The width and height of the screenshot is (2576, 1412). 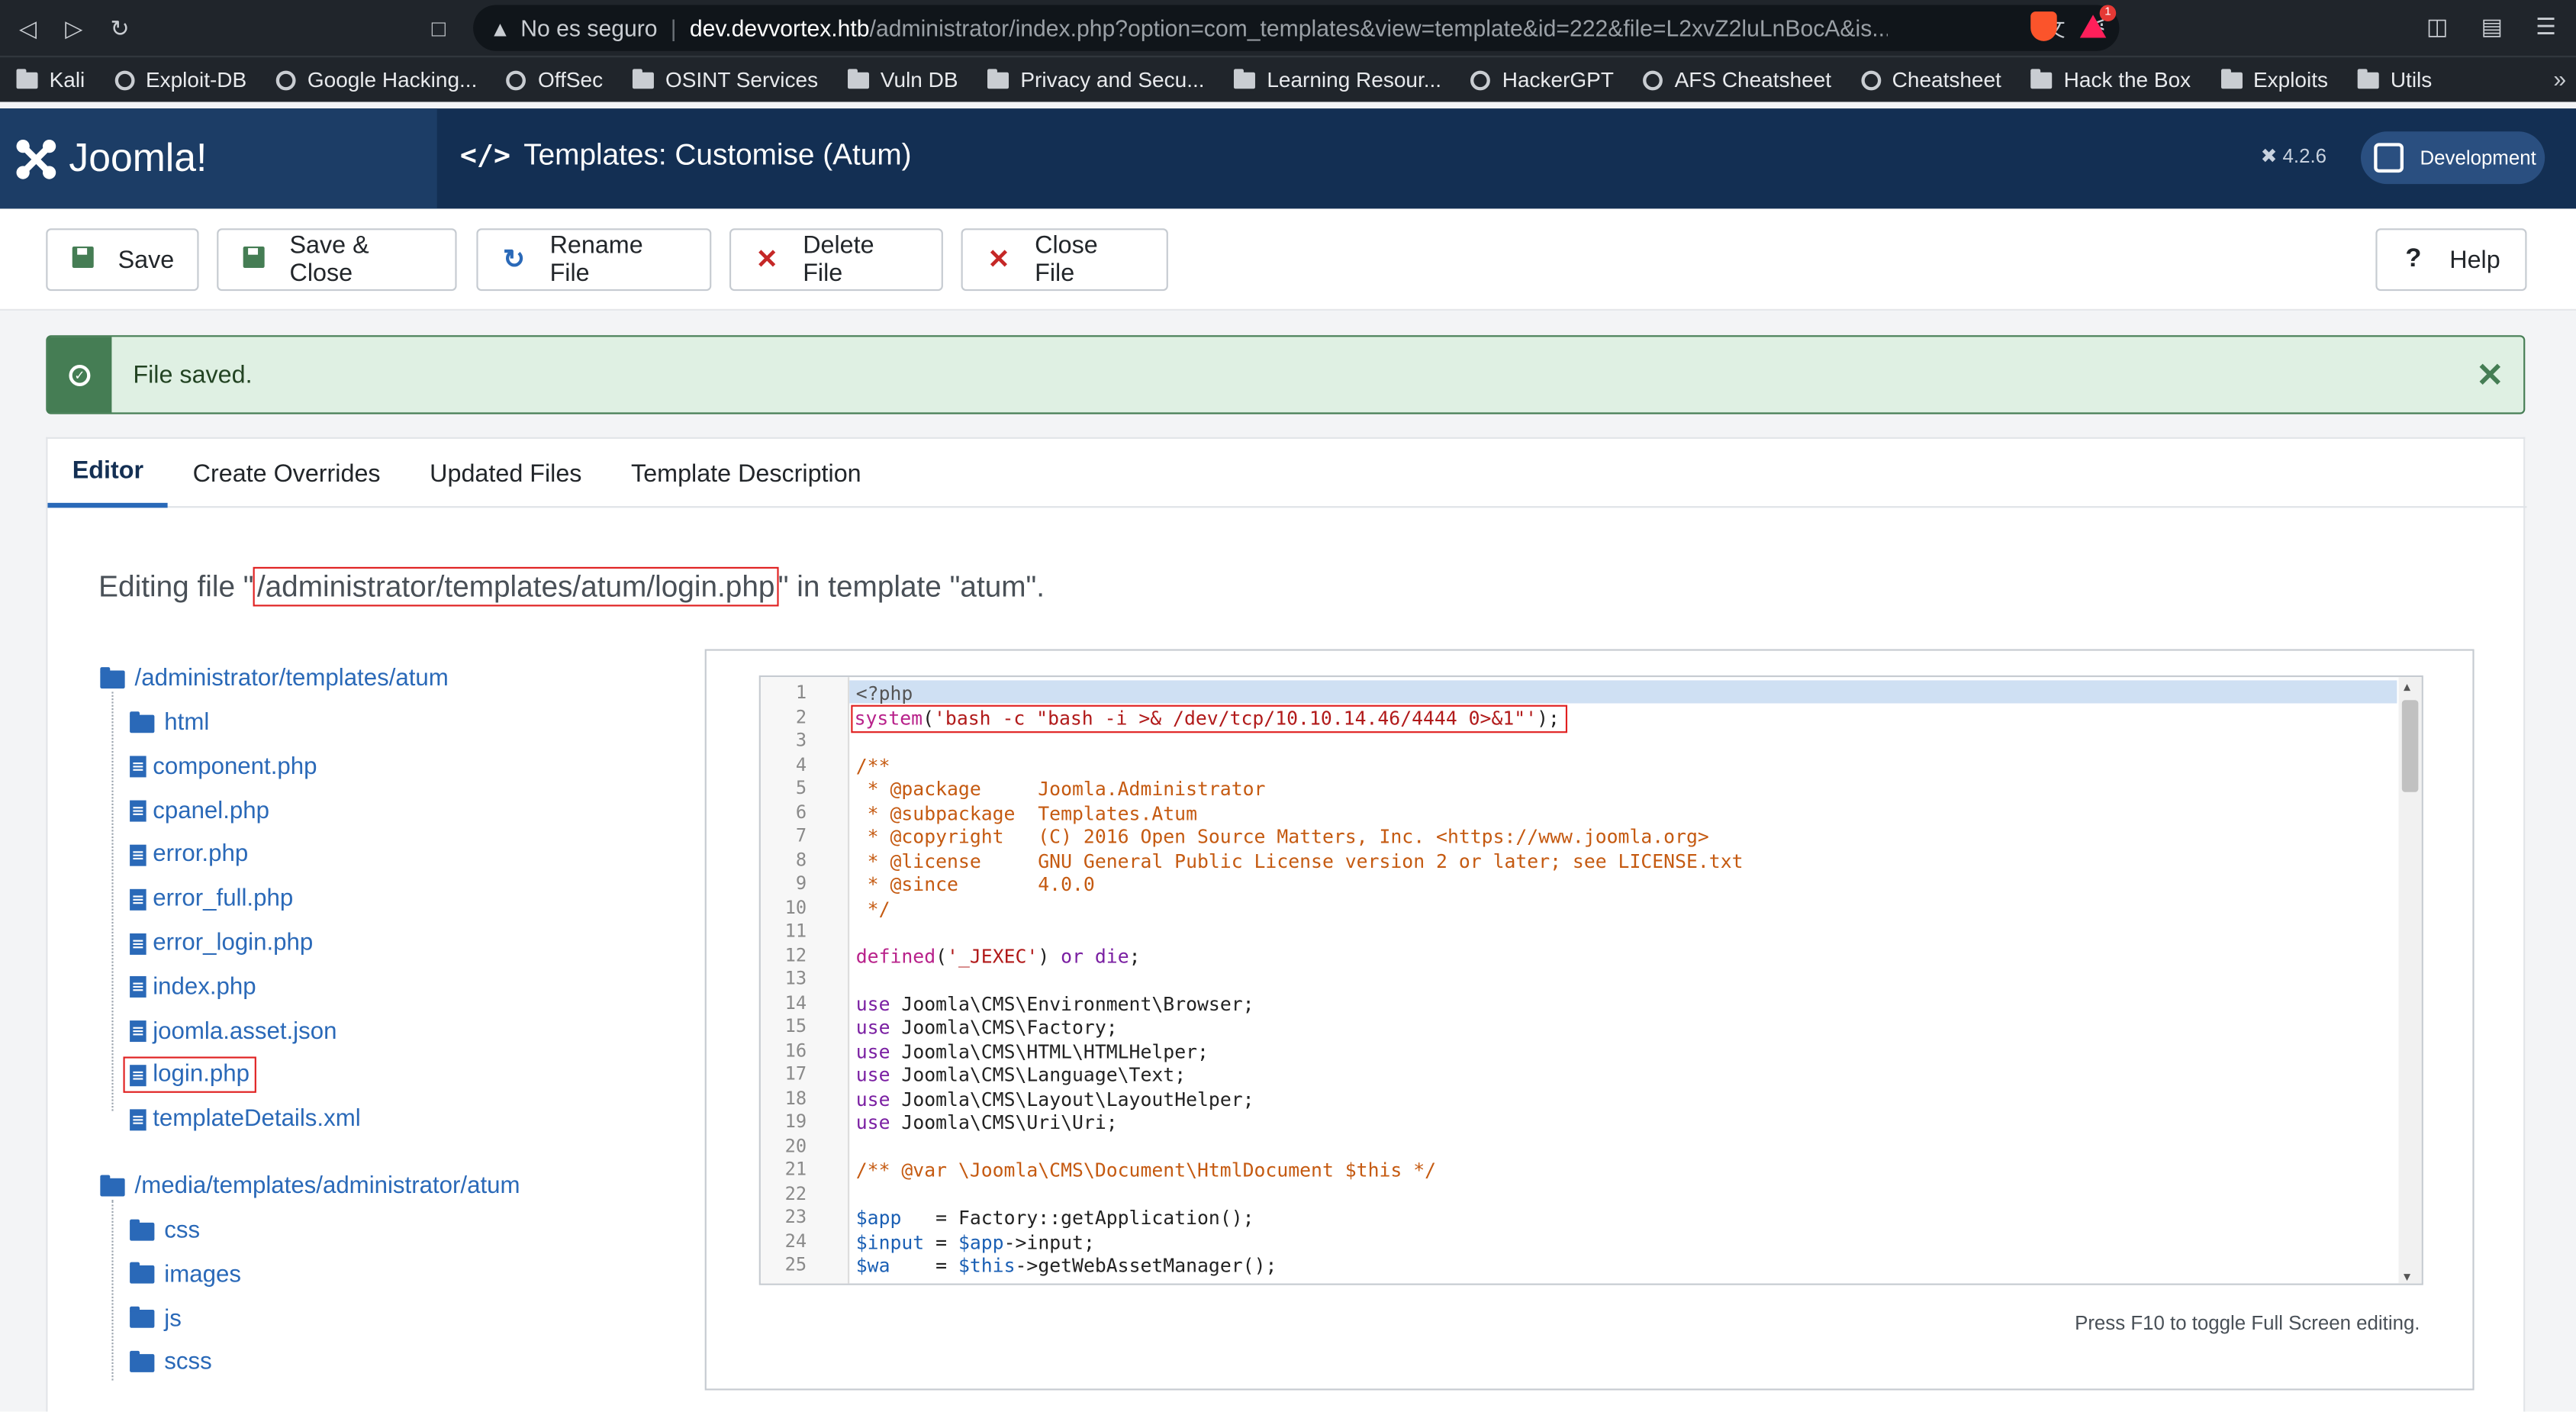 I want to click on bookmark-item: Hack the Box, so click(x=2110, y=79).